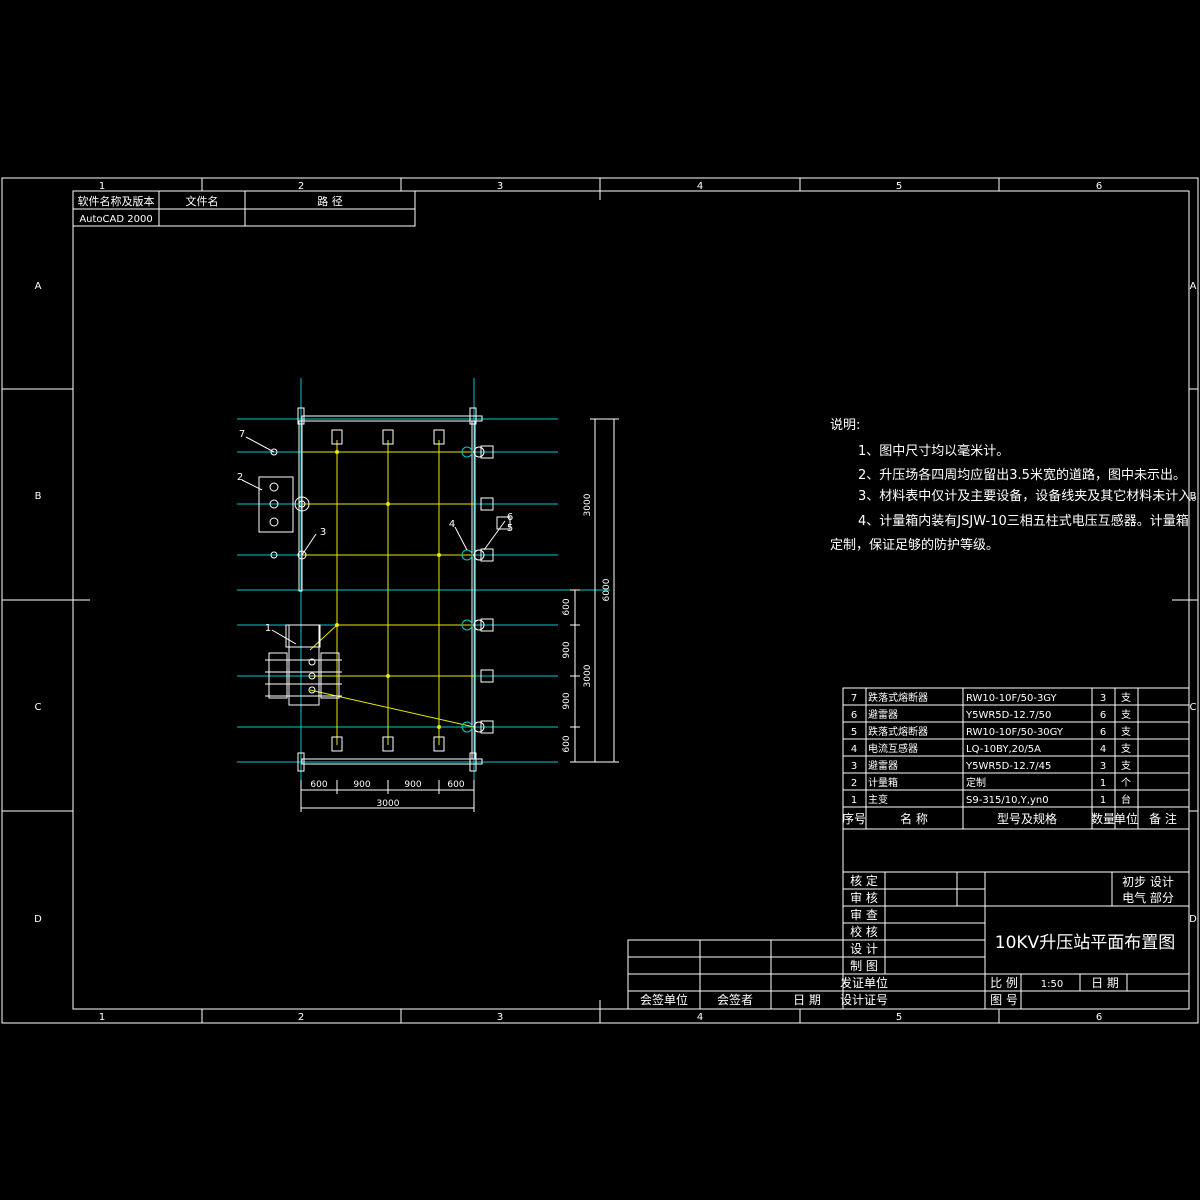 The height and width of the screenshot is (1200, 1200). Describe the element at coordinates (301, 186) in the screenshot. I see `col-label-2-top: 2` at that location.